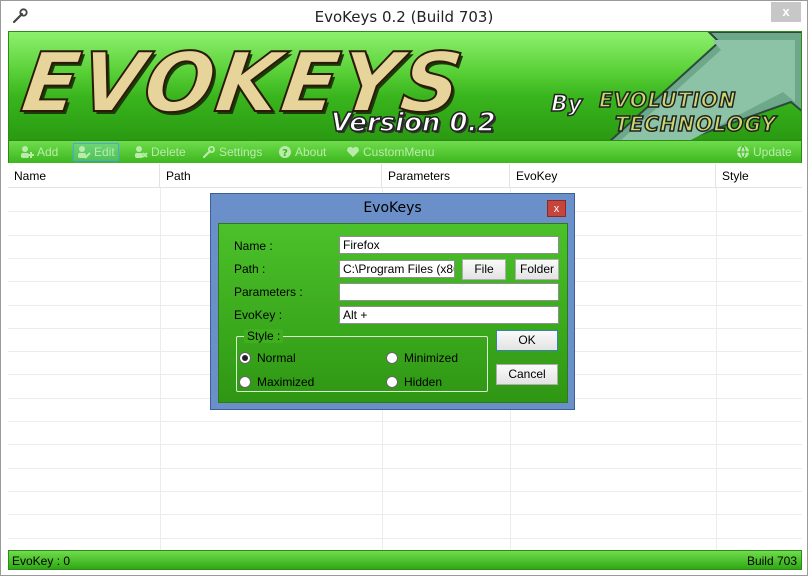  What do you see at coordinates (250, 269) in the screenshot?
I see `path-label: Path :` at bounding box center [250, 269].